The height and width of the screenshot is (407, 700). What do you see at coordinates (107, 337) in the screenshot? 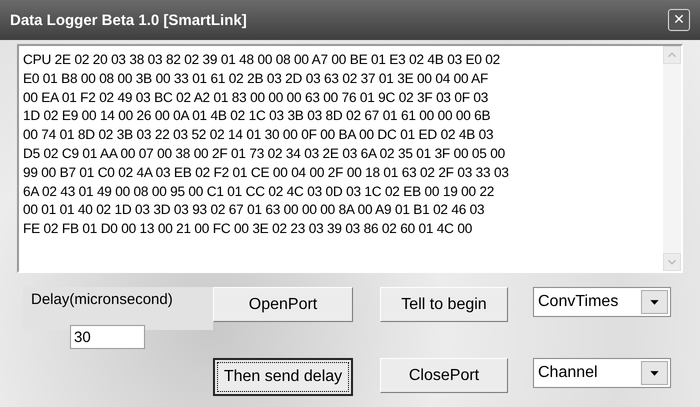
I see `delay-field: 30` at bounding box center [107, 337].